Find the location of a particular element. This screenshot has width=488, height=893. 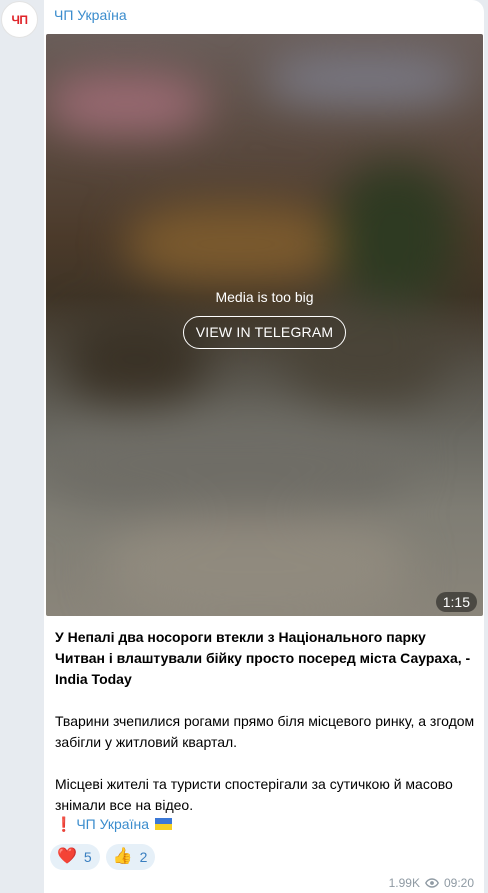

reaction-count: 5 is located at coordinates (87, 857).